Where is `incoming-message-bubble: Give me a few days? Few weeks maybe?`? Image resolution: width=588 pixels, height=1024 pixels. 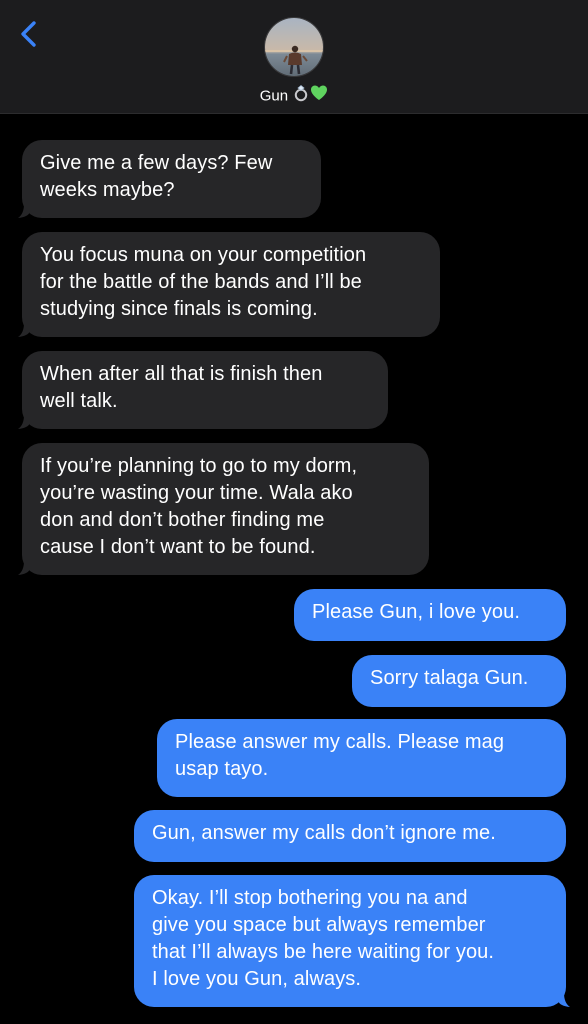
incoming-message-bubble: Give me a few days? Few weeks maybe? is located at coordinates (171, 179).